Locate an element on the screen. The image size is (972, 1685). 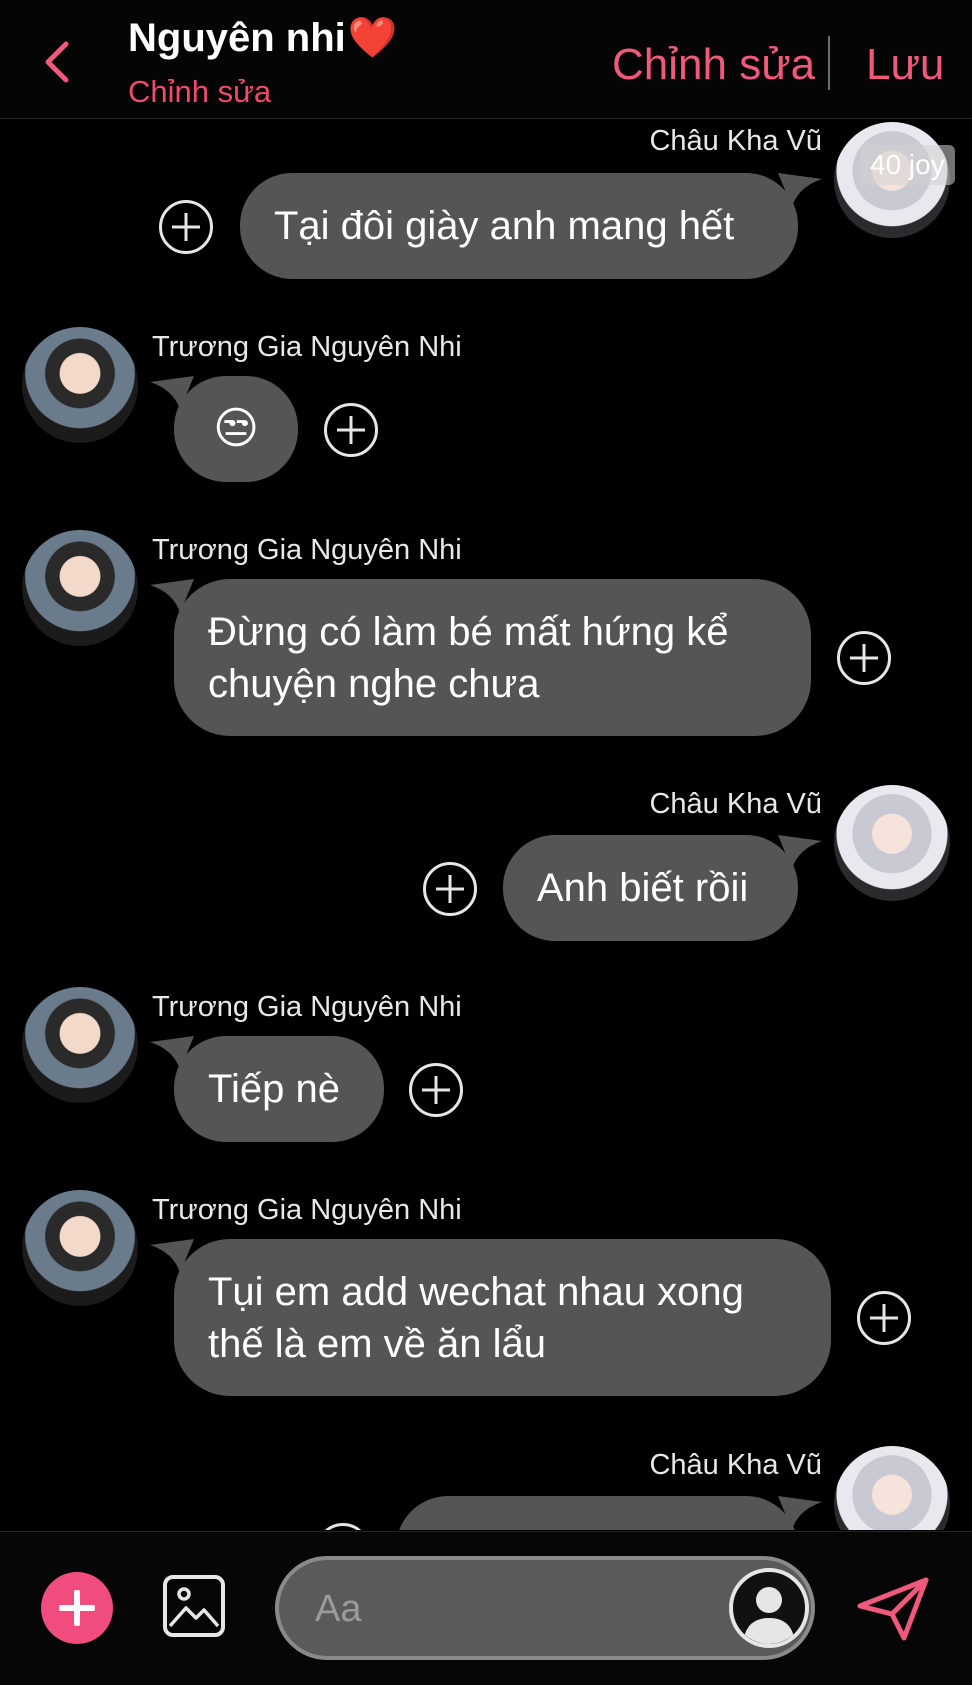
header-divider is located at coordinates (829, 63).